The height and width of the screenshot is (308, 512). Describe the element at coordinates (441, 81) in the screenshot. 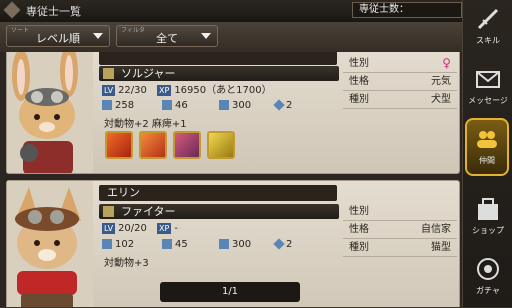

I see `attr-value: 元気` at that location.